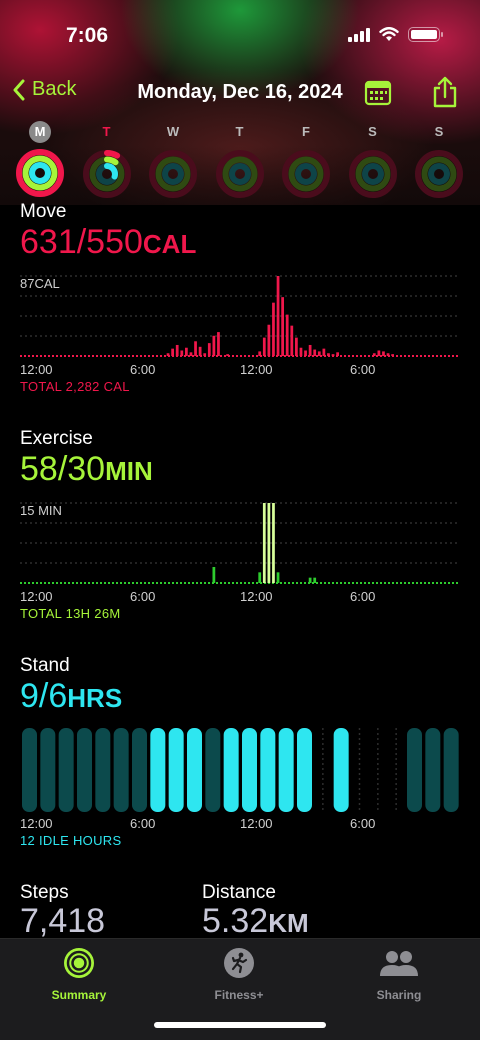 This screenshot has width=480, height=1040. I want to click on day-5: S, so click(373, 162).